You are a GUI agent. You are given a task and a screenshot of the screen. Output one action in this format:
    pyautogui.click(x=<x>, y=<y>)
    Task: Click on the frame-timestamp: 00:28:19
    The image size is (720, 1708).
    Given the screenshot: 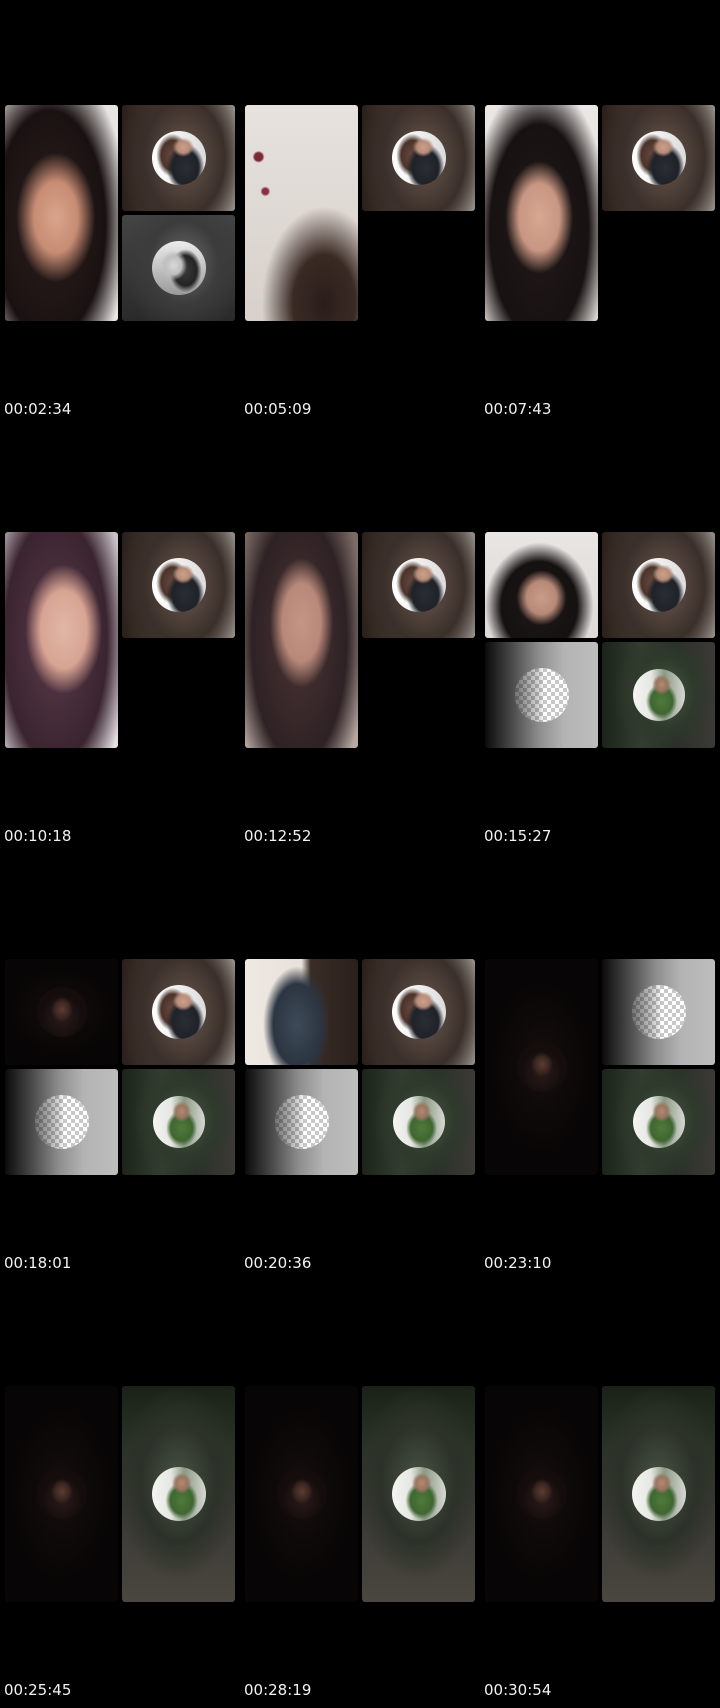 What is the action you would take?
    pyautogui.click(x=278, y=1690)
    